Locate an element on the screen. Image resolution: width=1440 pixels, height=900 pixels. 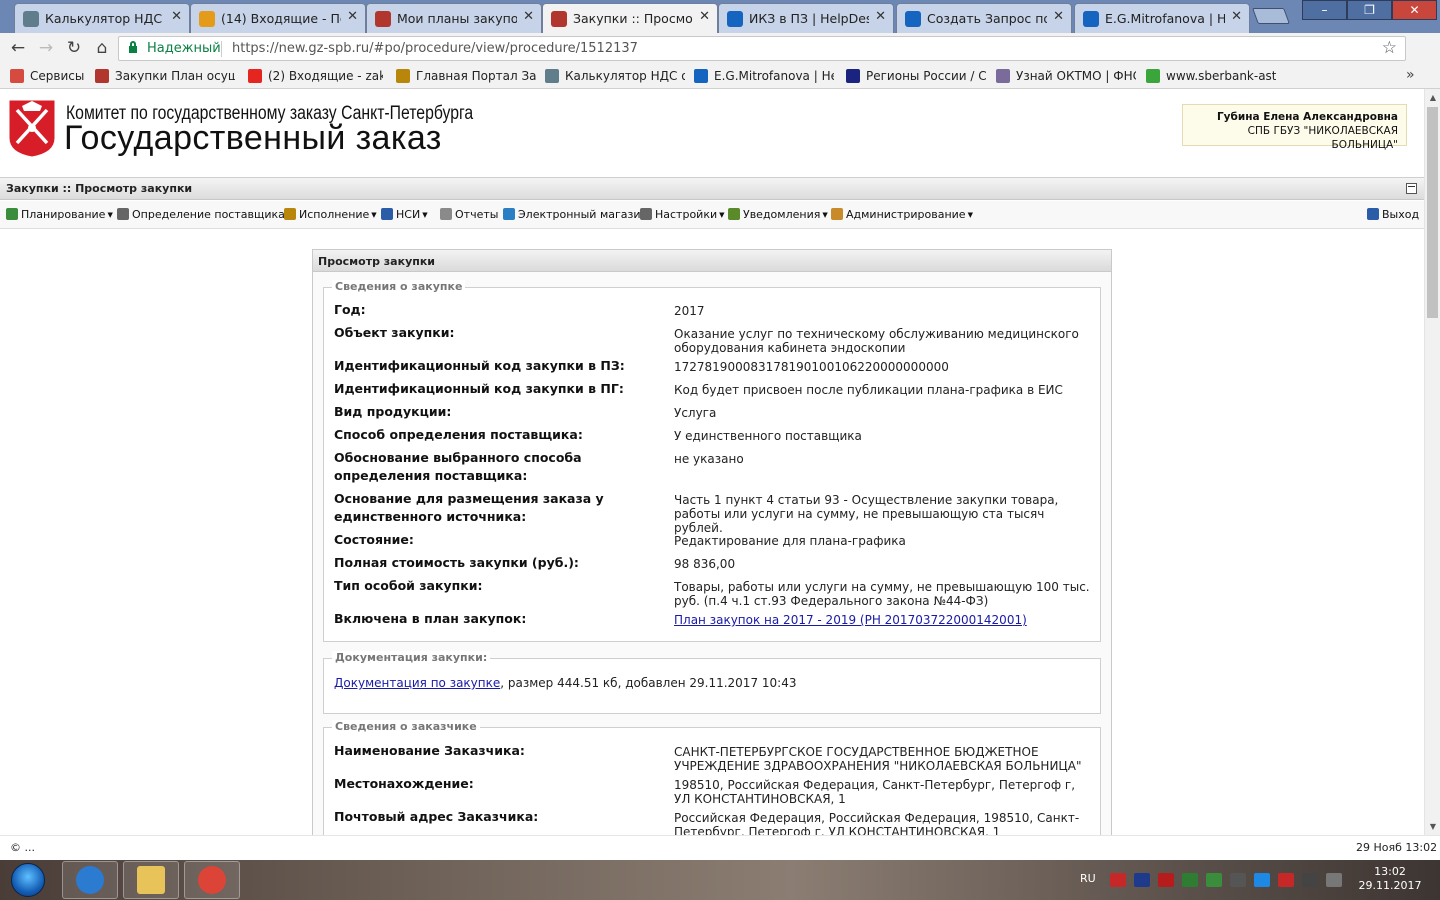
status-bar: © ... 29 Нояб 13:02 is located at coordinates (720, 847).